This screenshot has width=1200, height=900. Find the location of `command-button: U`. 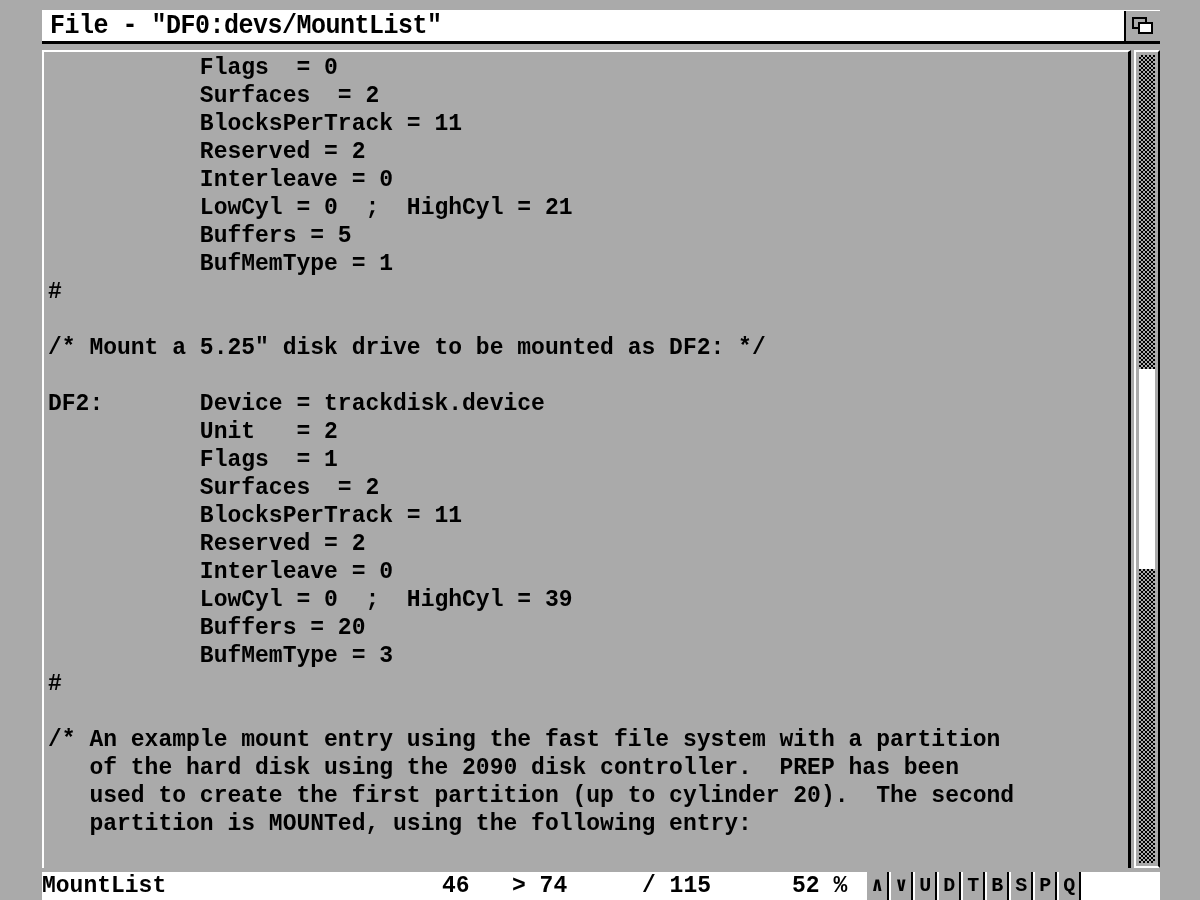

command-button: U is located at coordinates (925, 886).